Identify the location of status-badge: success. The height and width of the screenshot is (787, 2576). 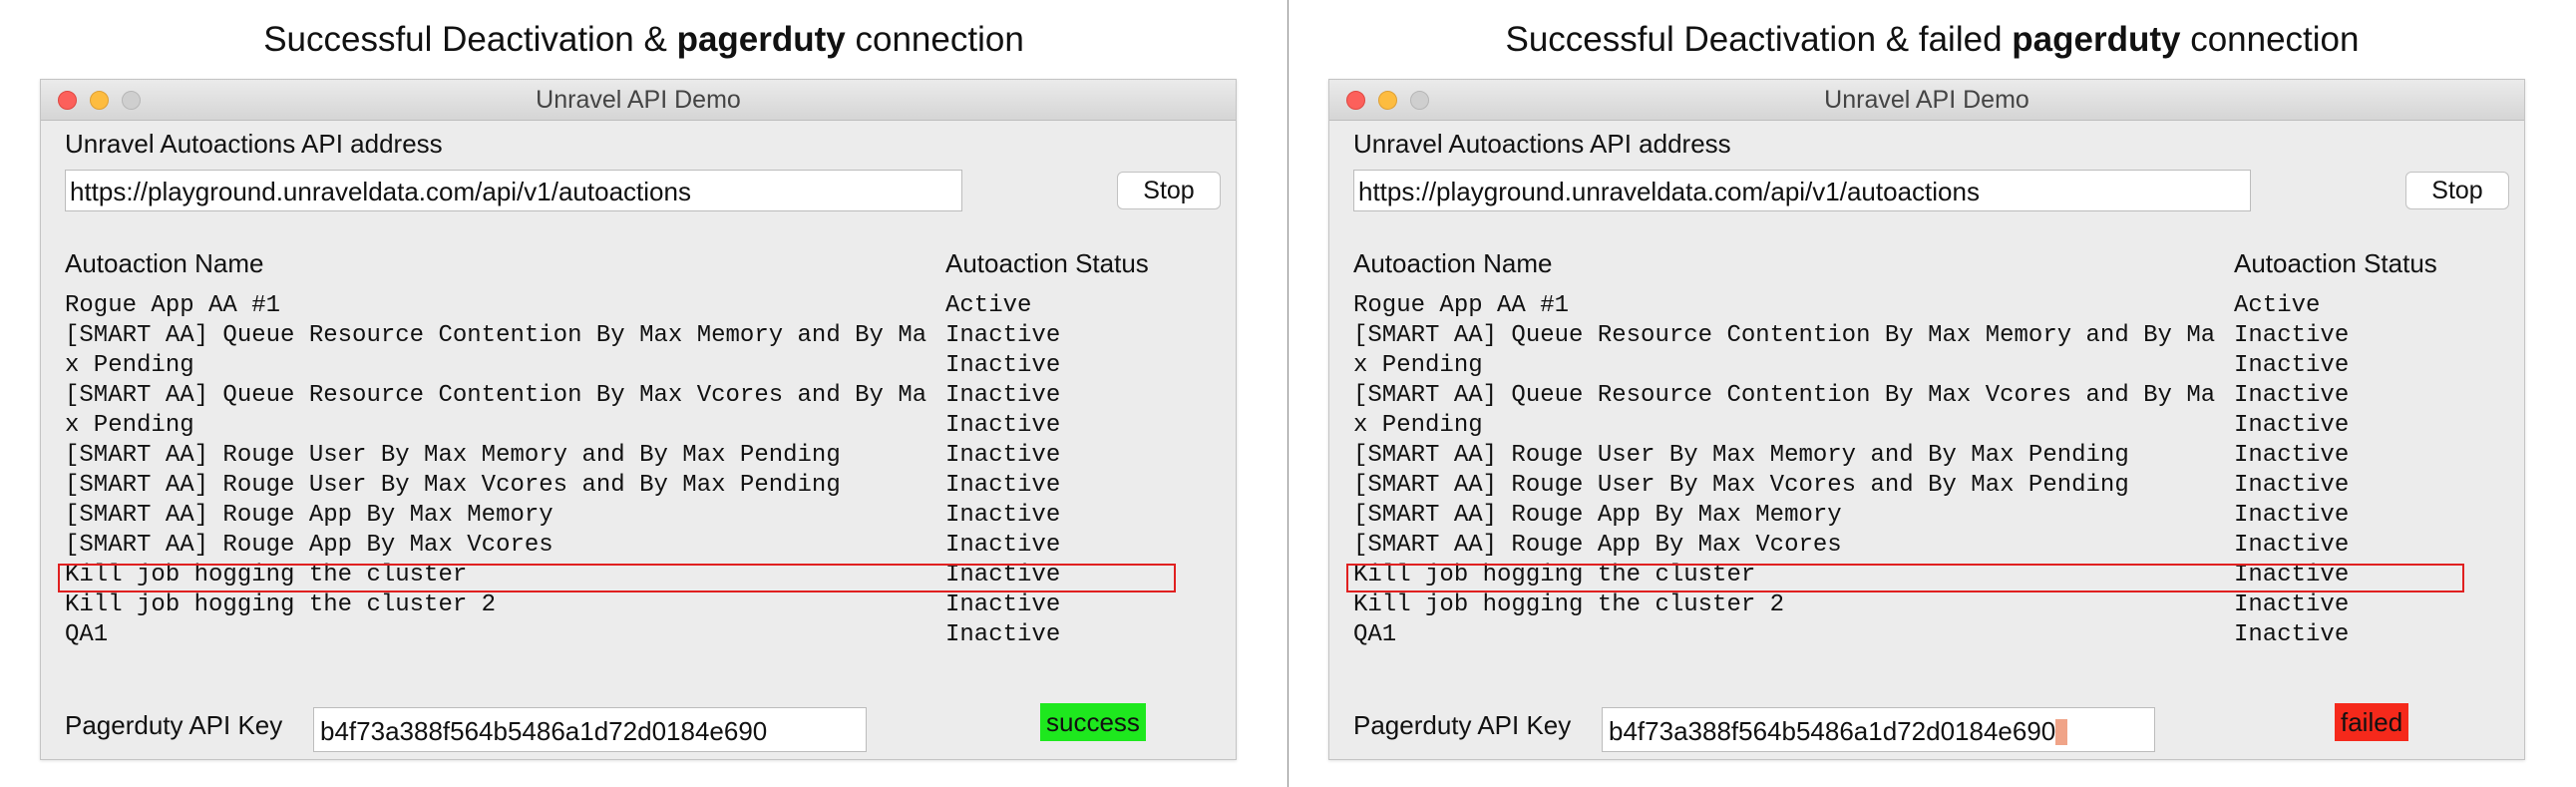
(1093, 722).